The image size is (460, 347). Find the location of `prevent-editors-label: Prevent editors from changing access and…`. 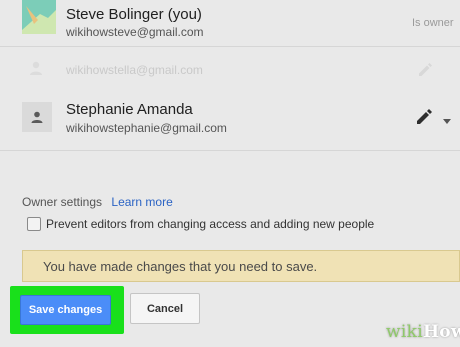

prevent-editors-label: Prevent editors from changing access and… is located at coordinates (210, 224).